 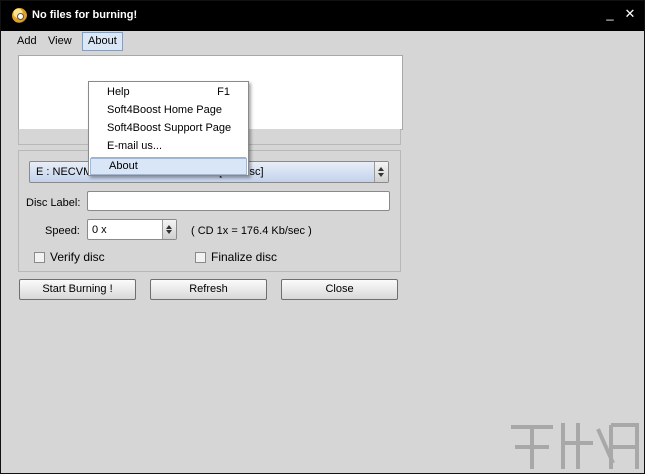 I want to click on disc-label-input, so click(x=238, y=201).